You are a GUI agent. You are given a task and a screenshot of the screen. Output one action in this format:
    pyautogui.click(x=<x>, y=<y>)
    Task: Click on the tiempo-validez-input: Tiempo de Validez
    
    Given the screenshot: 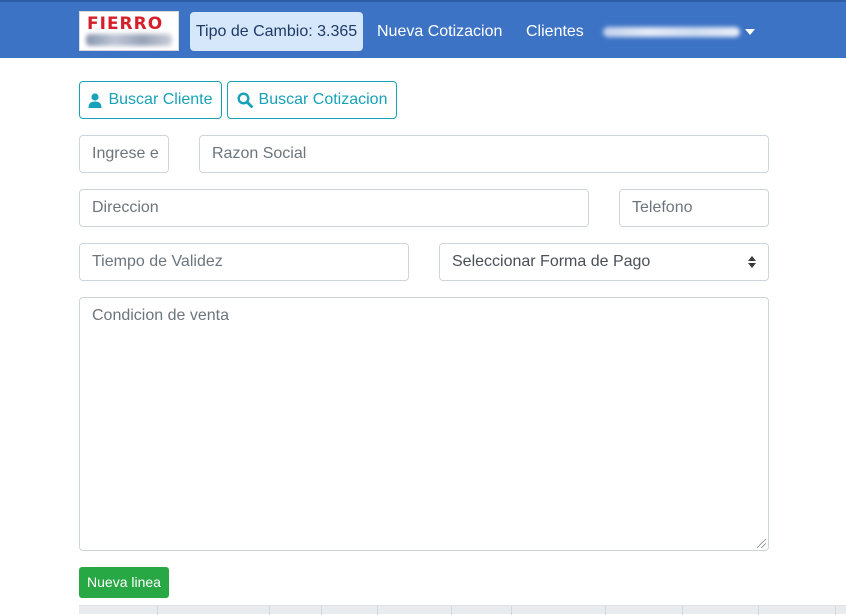 What is the action you would take?
    pyautogui.click(x=244, y=262)
    